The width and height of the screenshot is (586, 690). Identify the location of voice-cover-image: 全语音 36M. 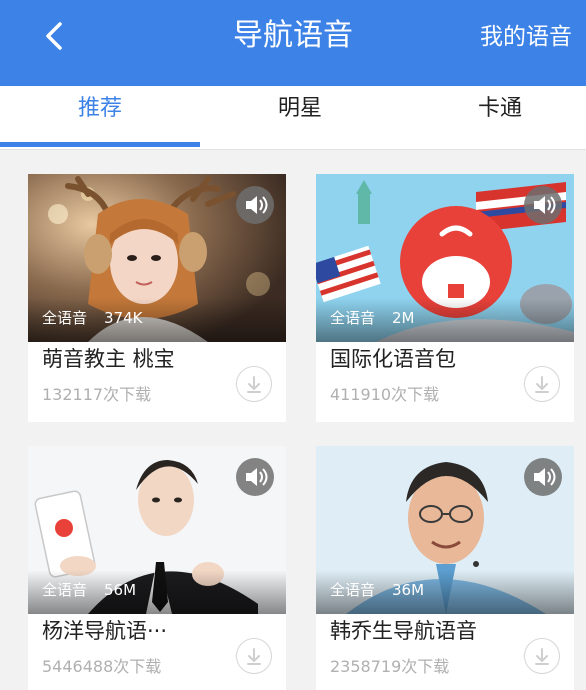
(445, 530).